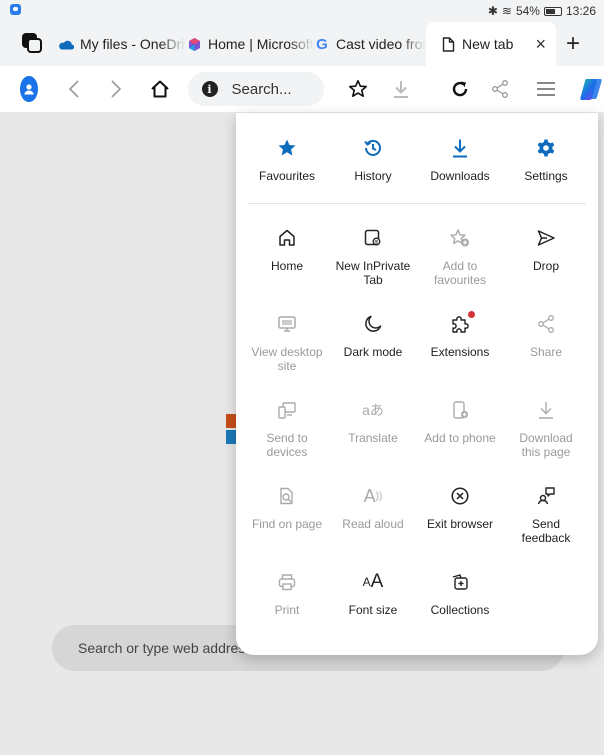 The image size is (604, 755). Describe the element at coordinates (287, 582) in the screenshot. I see `print-icon` at that location.